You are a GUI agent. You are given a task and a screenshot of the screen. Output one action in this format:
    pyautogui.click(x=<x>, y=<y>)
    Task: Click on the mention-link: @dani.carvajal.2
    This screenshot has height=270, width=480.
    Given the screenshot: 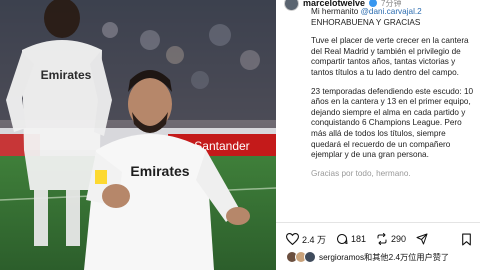 What is the action you would take?
    pyautogui.click(x=391, y=11)
    